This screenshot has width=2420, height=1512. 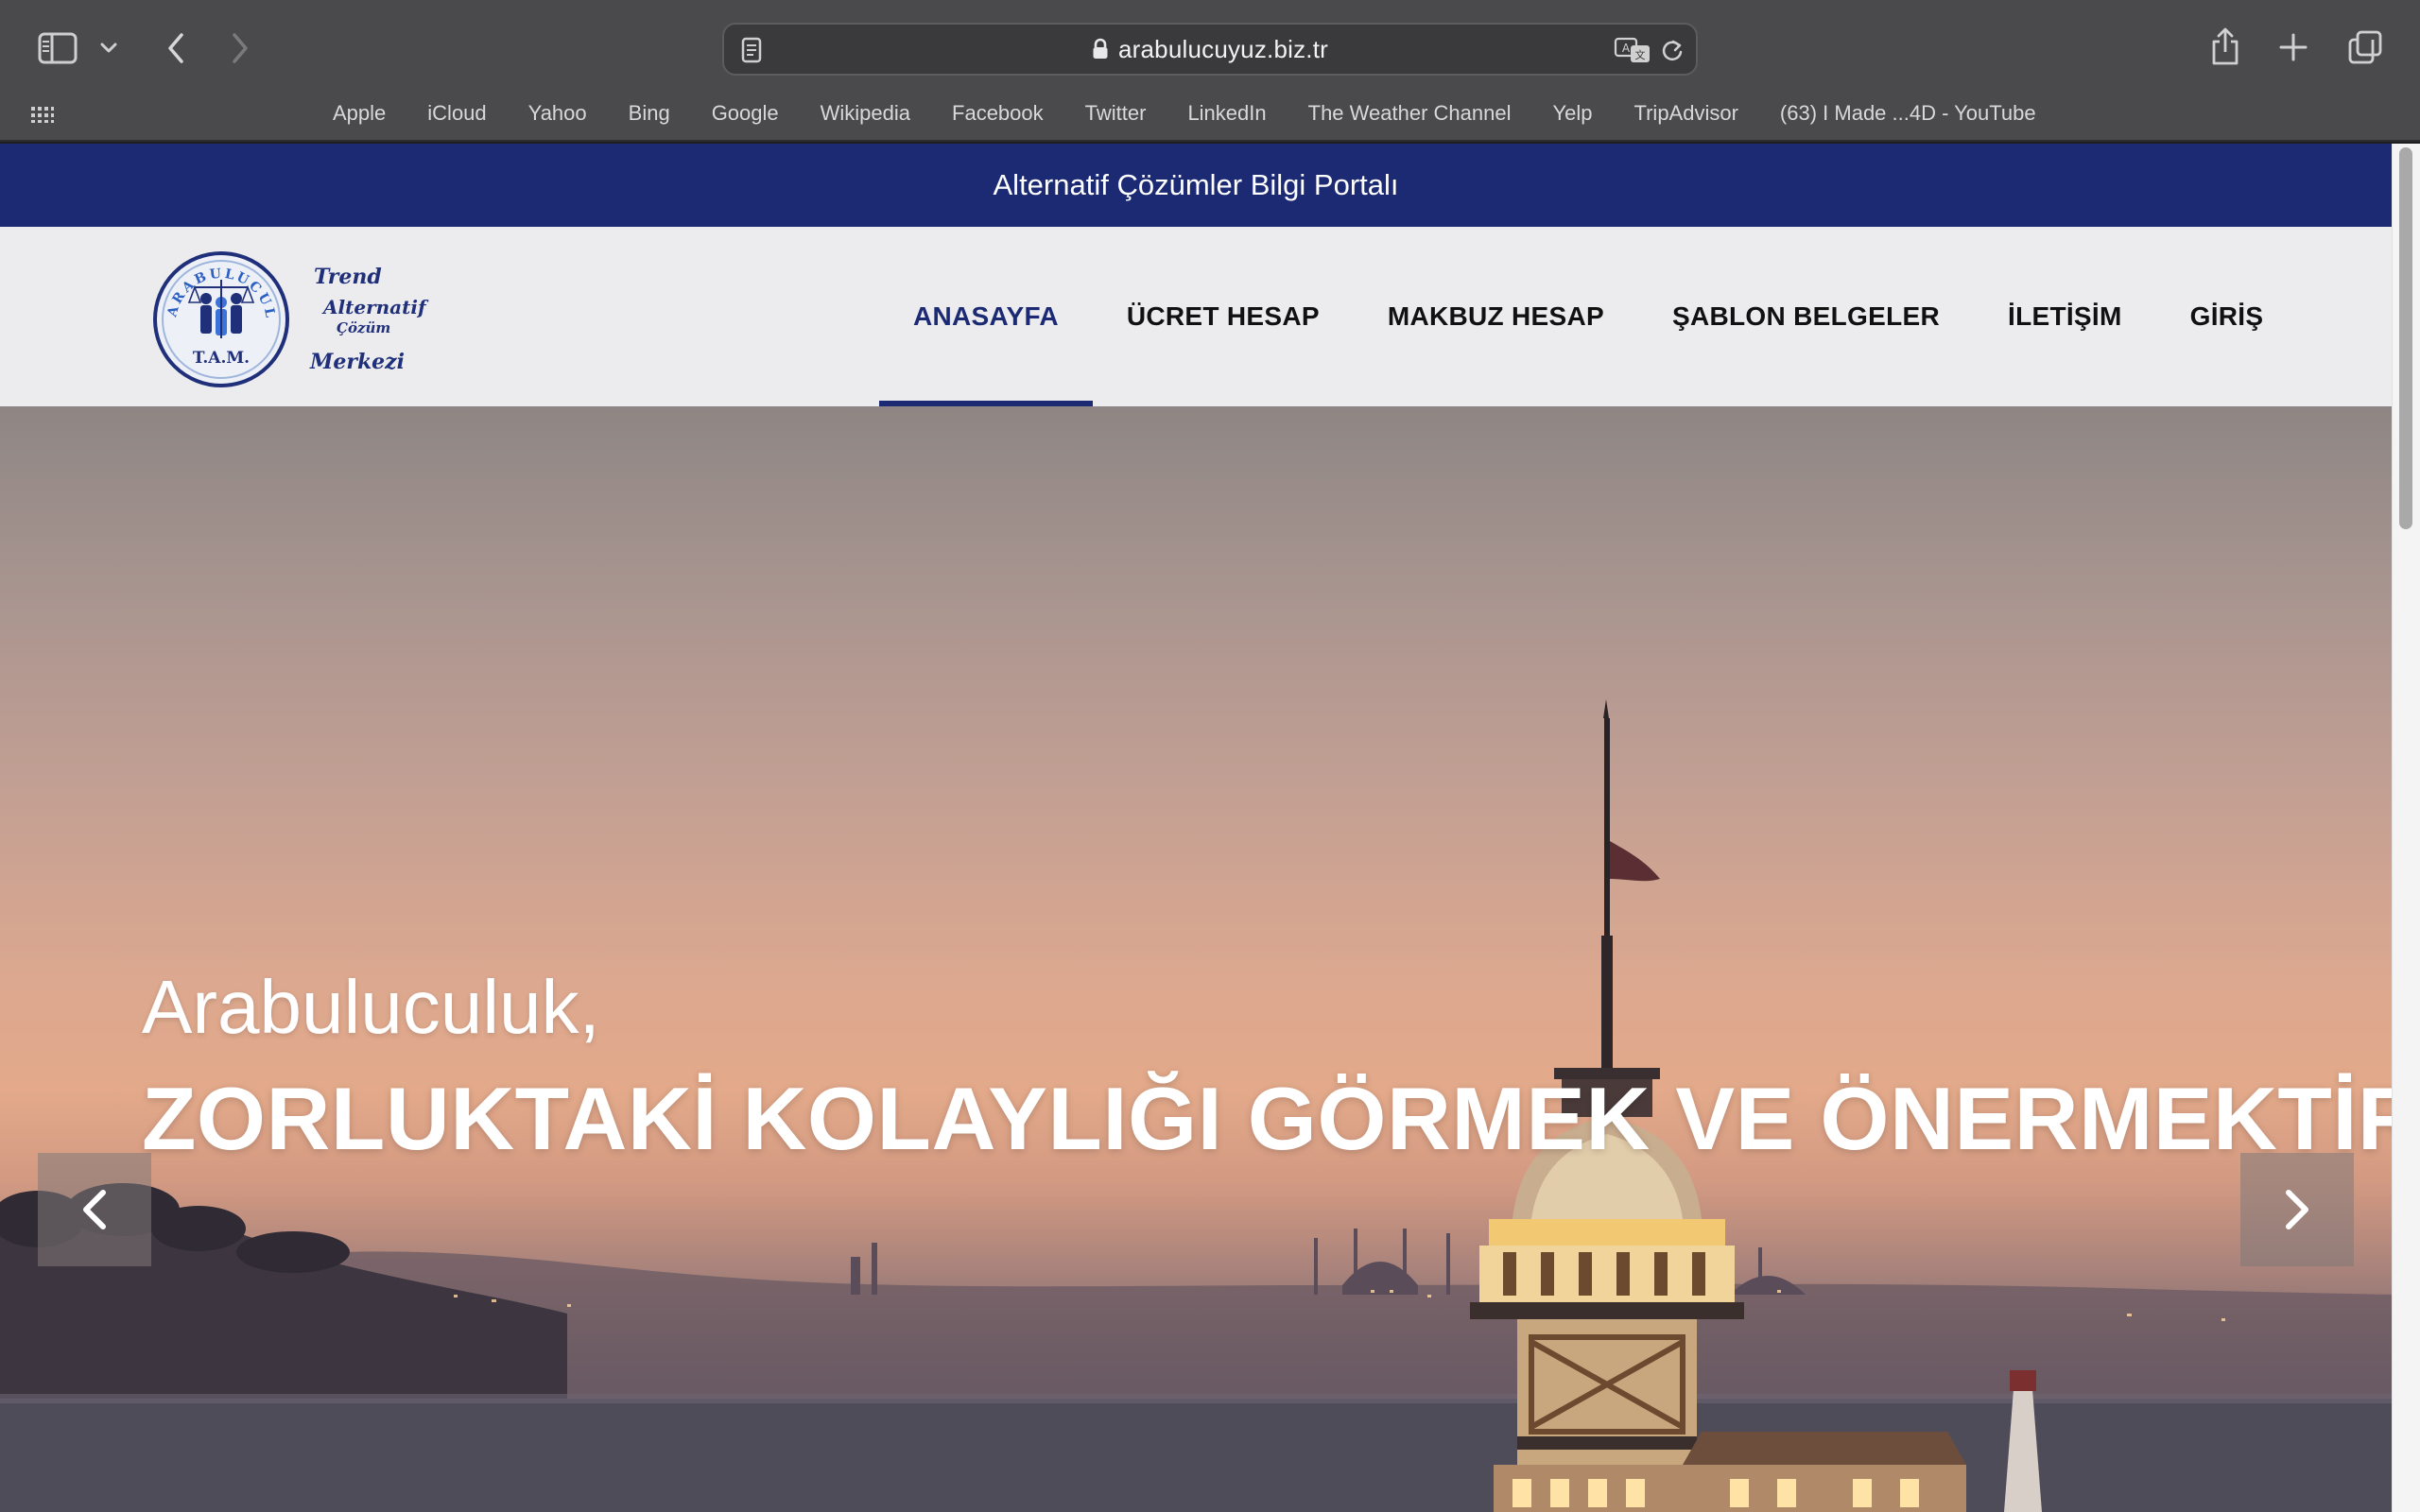 What do you see at coordinates (986, 316) in the screenshot?
I see `nav-item-1: ANASAYFA` at bounding box center [986, 316].